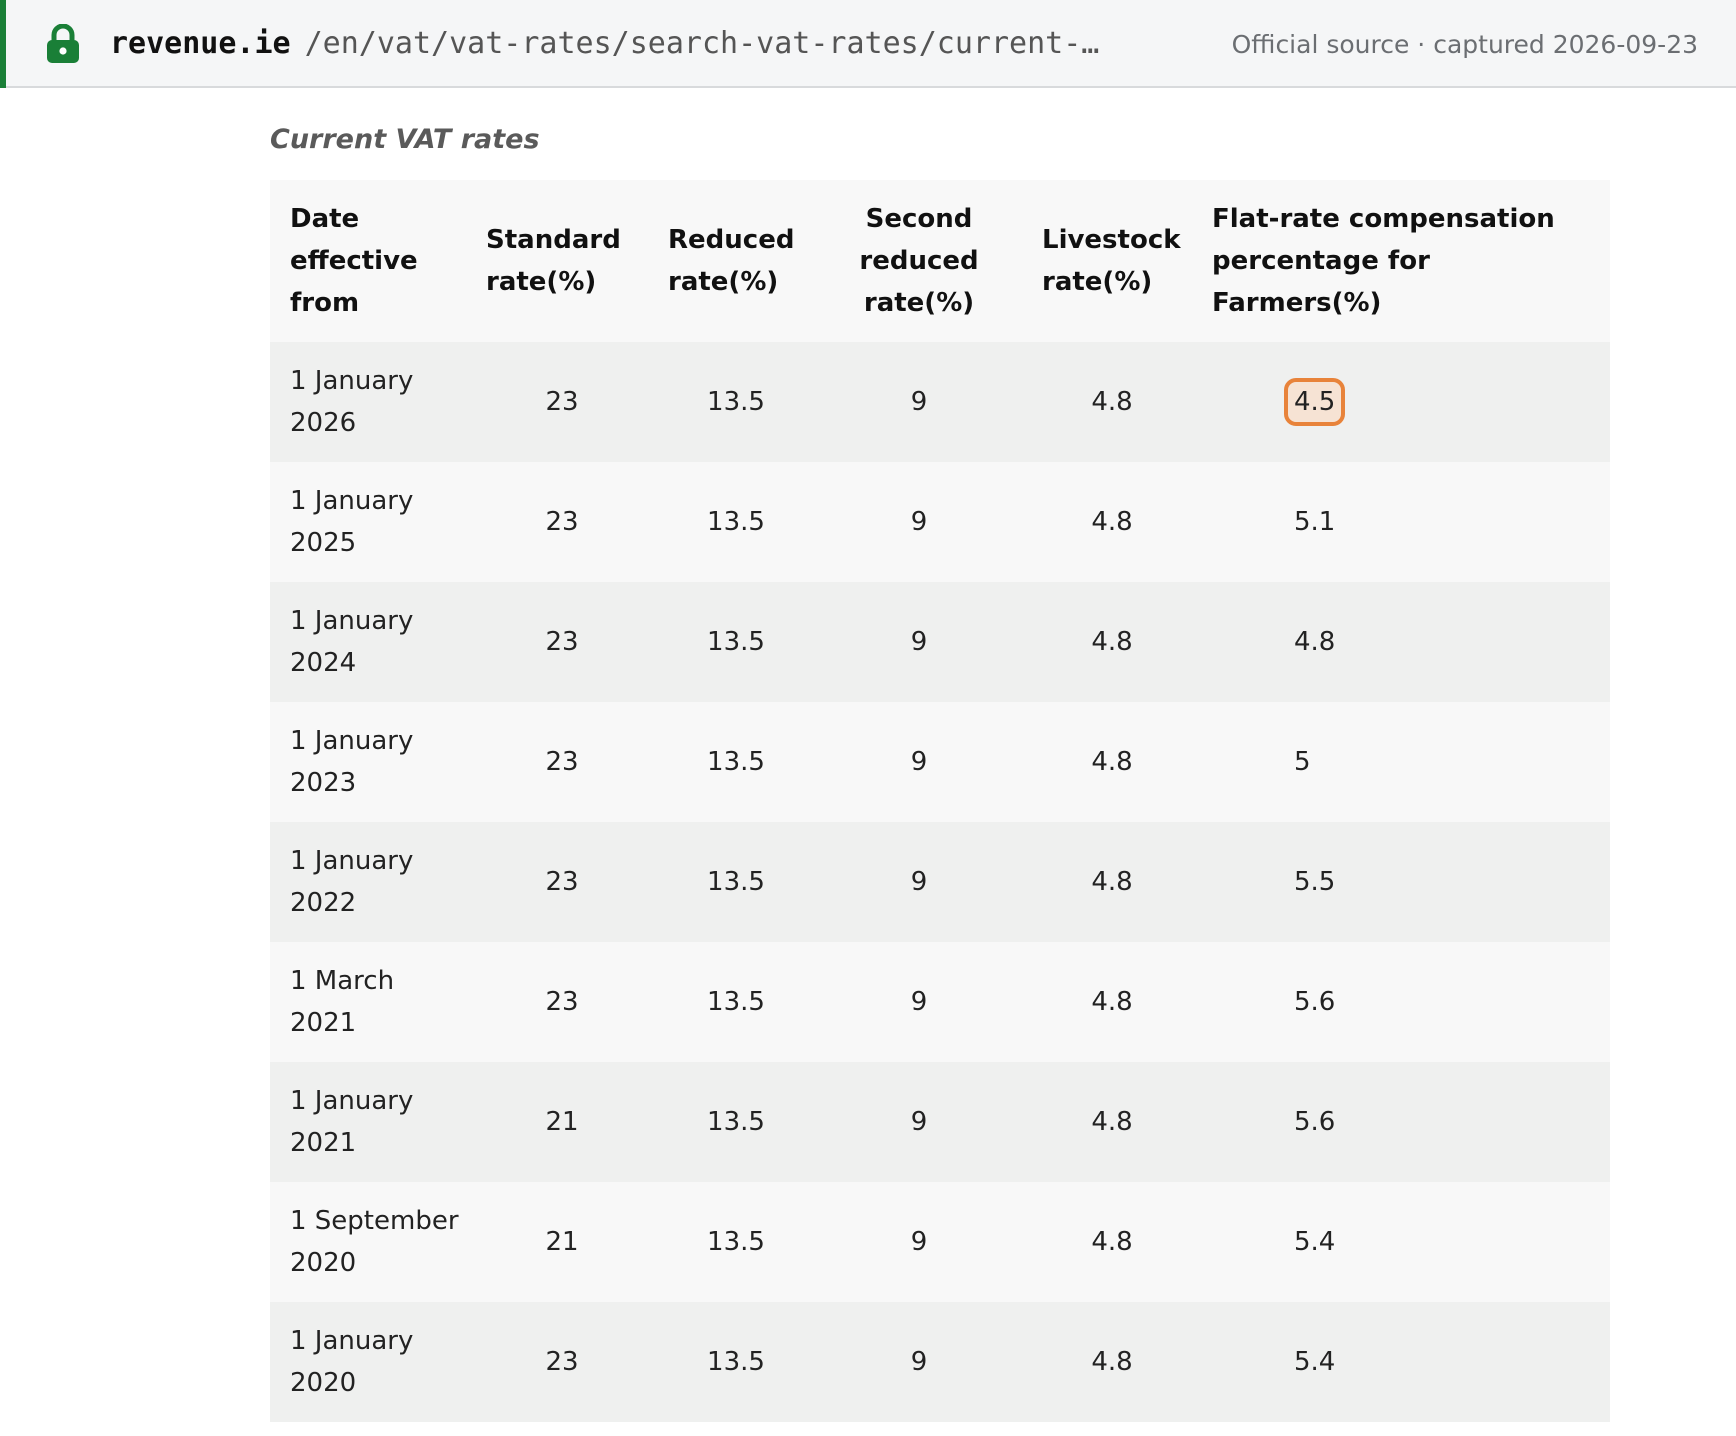  Describe the element at coordinates (940, 642) in the screenshot. I see `table-row: 1 January 2024 23 13.5 9 4.8 4.8` at that location.